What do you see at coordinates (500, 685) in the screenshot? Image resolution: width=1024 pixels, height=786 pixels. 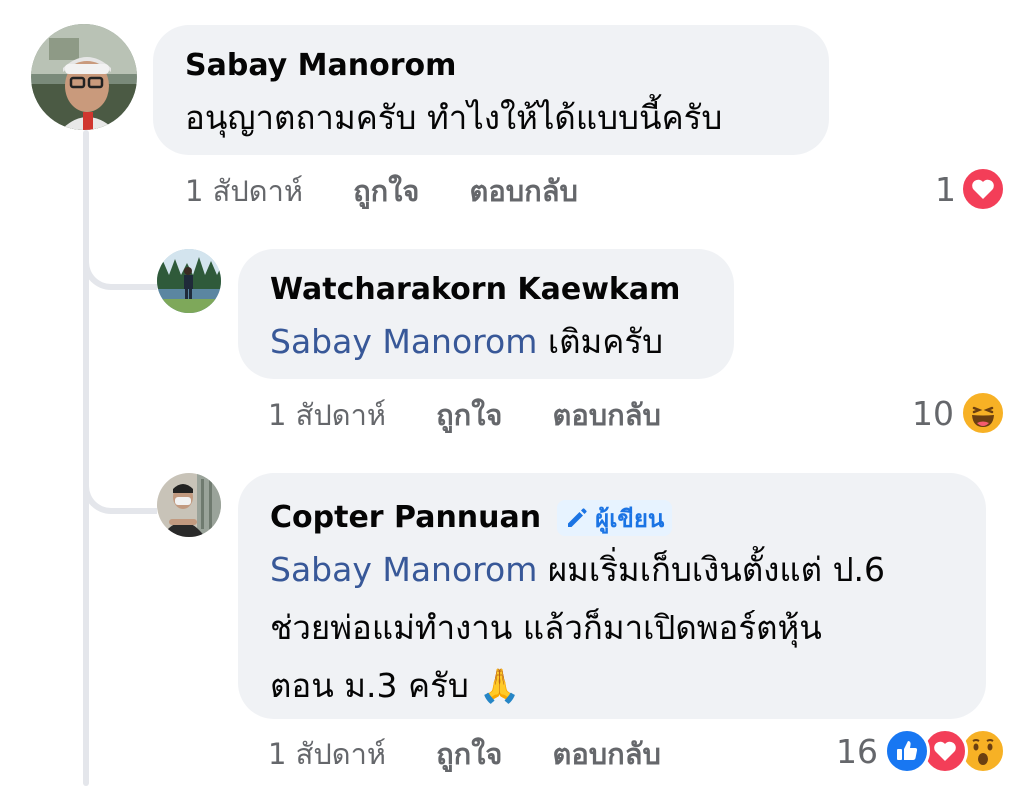 I see `folded-hands-emoji: 🙏` at bounding box center [500, 685].